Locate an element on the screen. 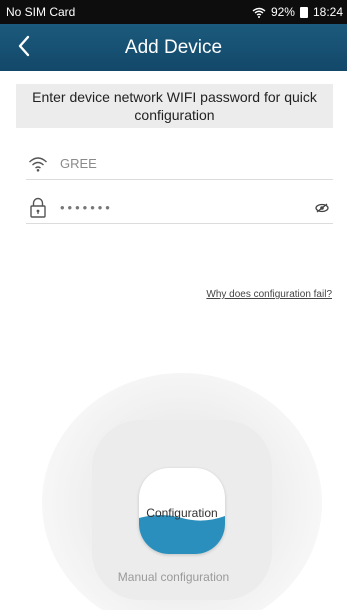 Image resolution: width=347 pixels, height=610 pixels. wifi-ssid-field is located at coordinates (179, 164).